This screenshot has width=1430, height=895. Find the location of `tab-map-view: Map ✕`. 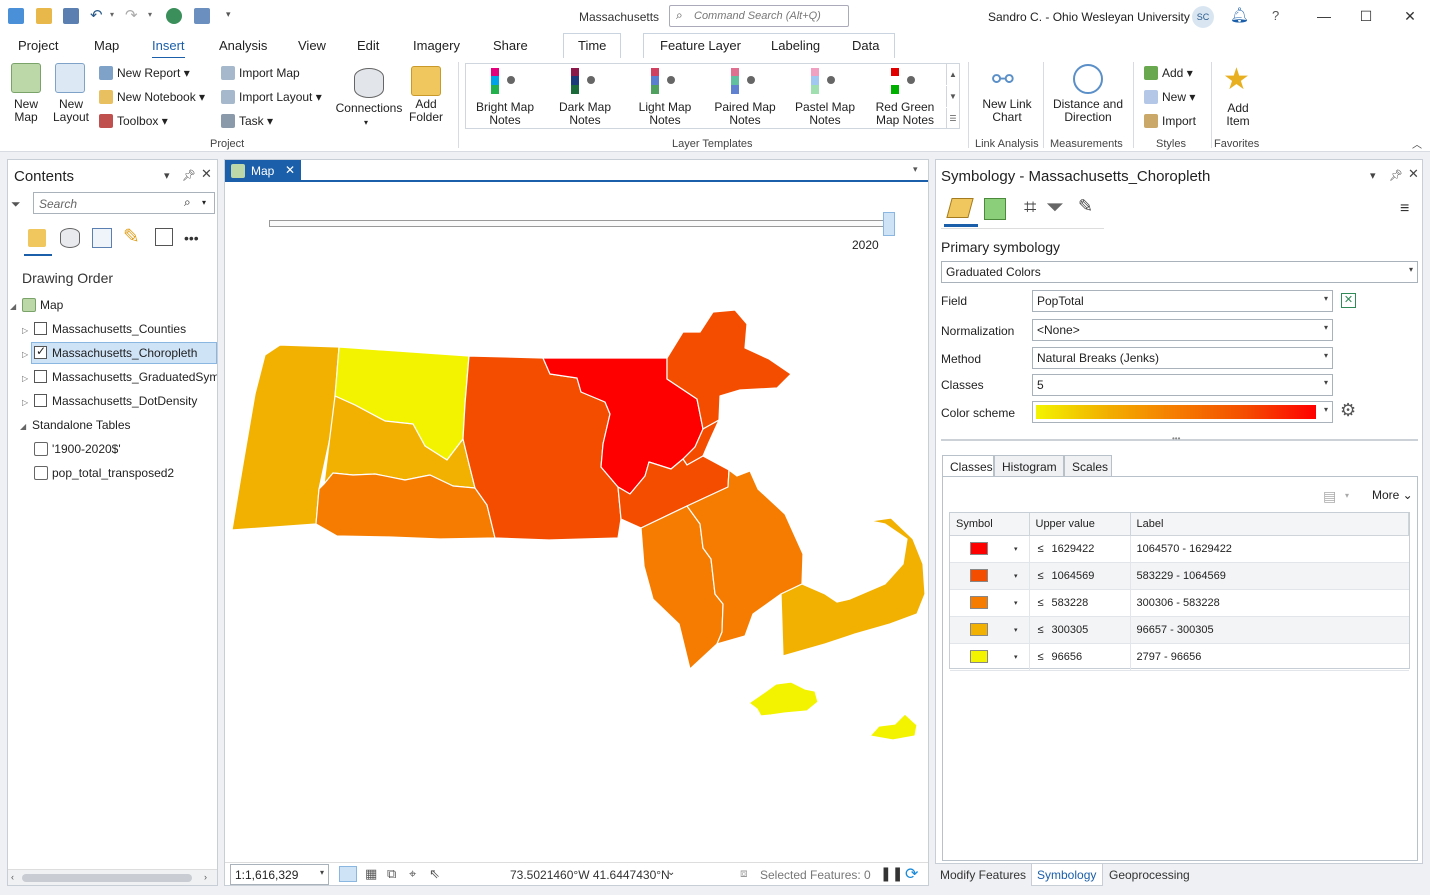

tab-map-view: Map ✕ is located at coordinates (263, 171).